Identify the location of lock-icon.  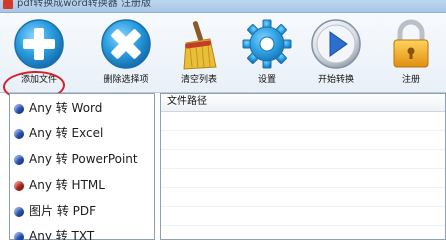
(411, 43).